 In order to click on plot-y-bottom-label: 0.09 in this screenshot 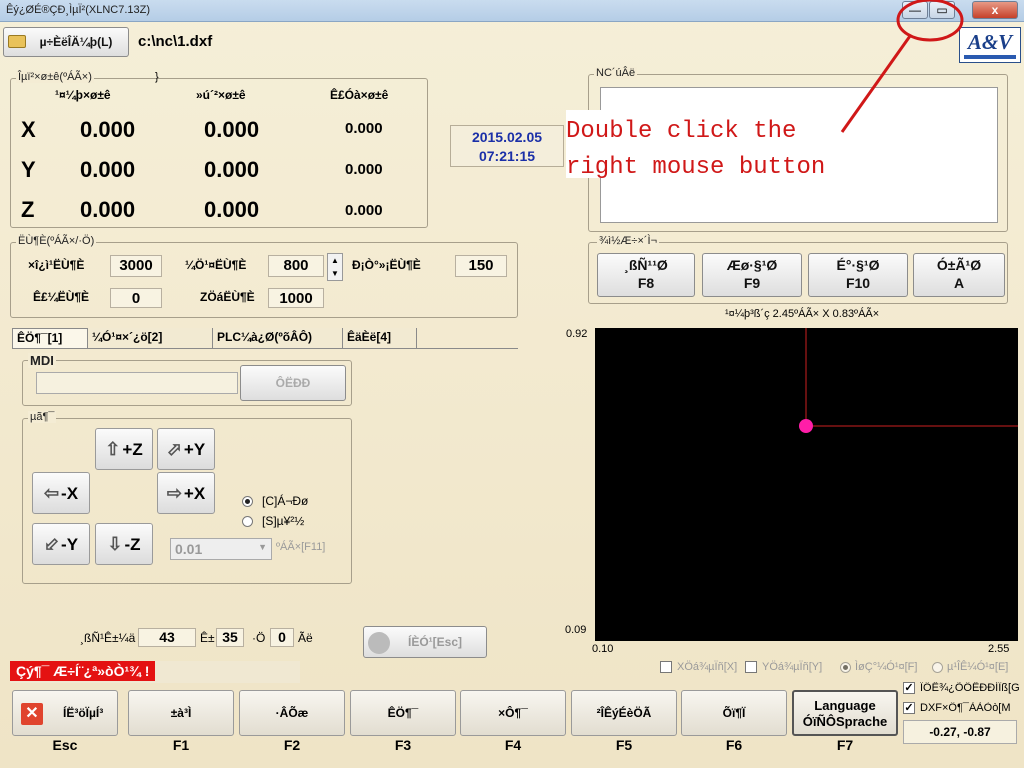, I will do `click(576, 630)`.